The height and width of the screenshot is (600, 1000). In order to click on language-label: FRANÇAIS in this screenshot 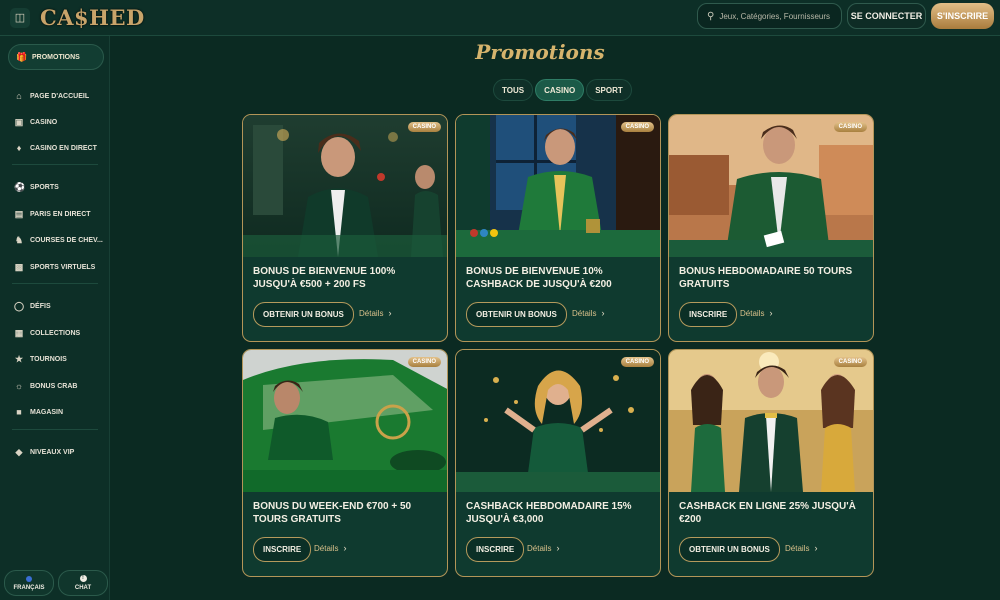, I will do `click(29, 587)`.